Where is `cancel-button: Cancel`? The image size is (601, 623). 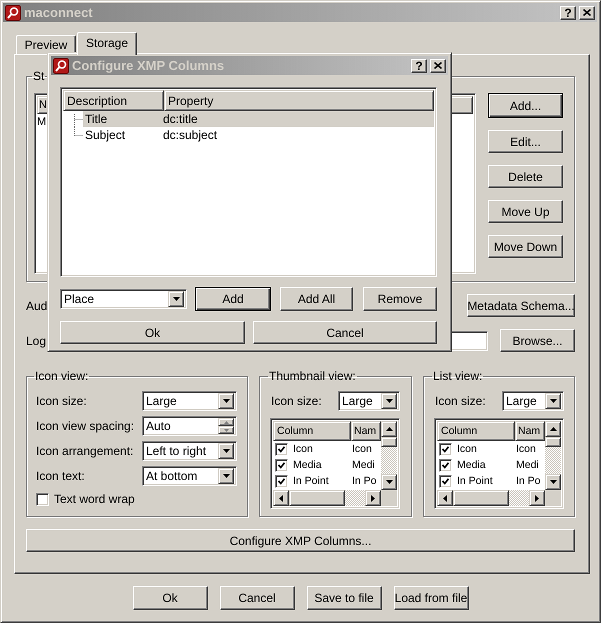 cancel-button: Cancel is located at coordinates (345, 332).